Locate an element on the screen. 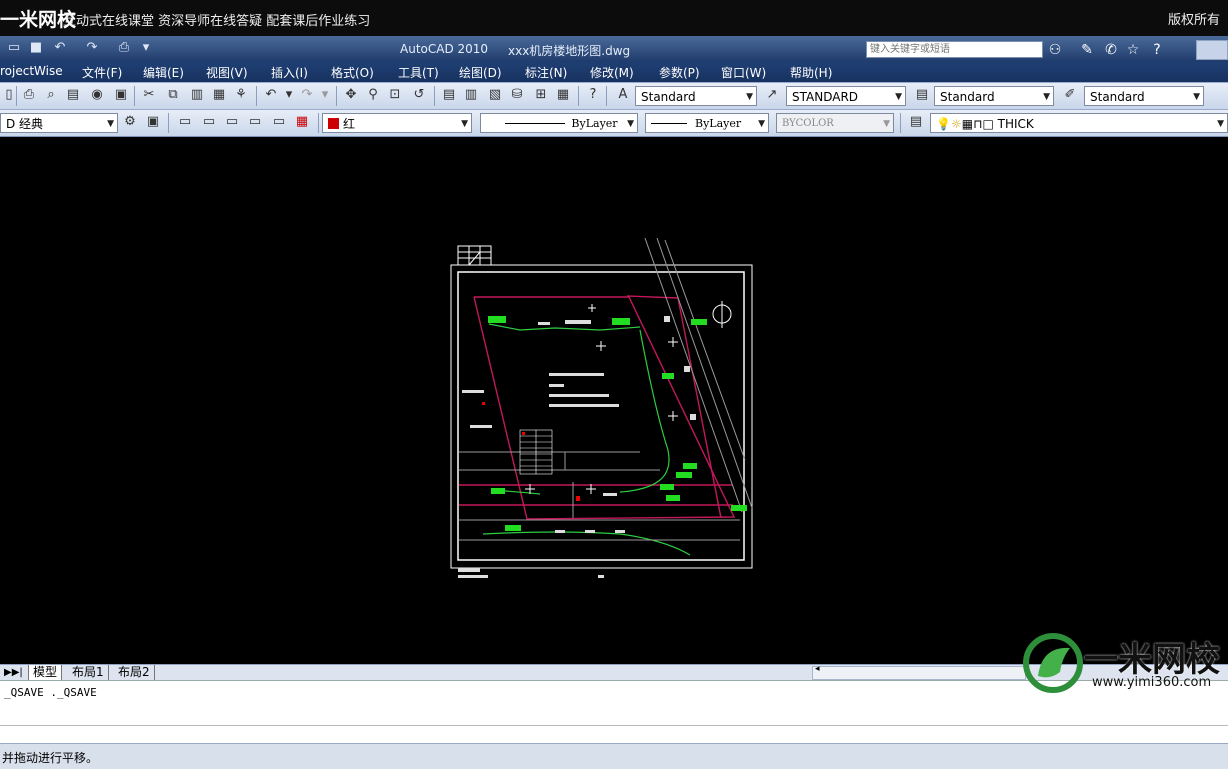 This screenshot has height=769, width=1228. print-icon: ⎙ is located at coordinates (29, 95).